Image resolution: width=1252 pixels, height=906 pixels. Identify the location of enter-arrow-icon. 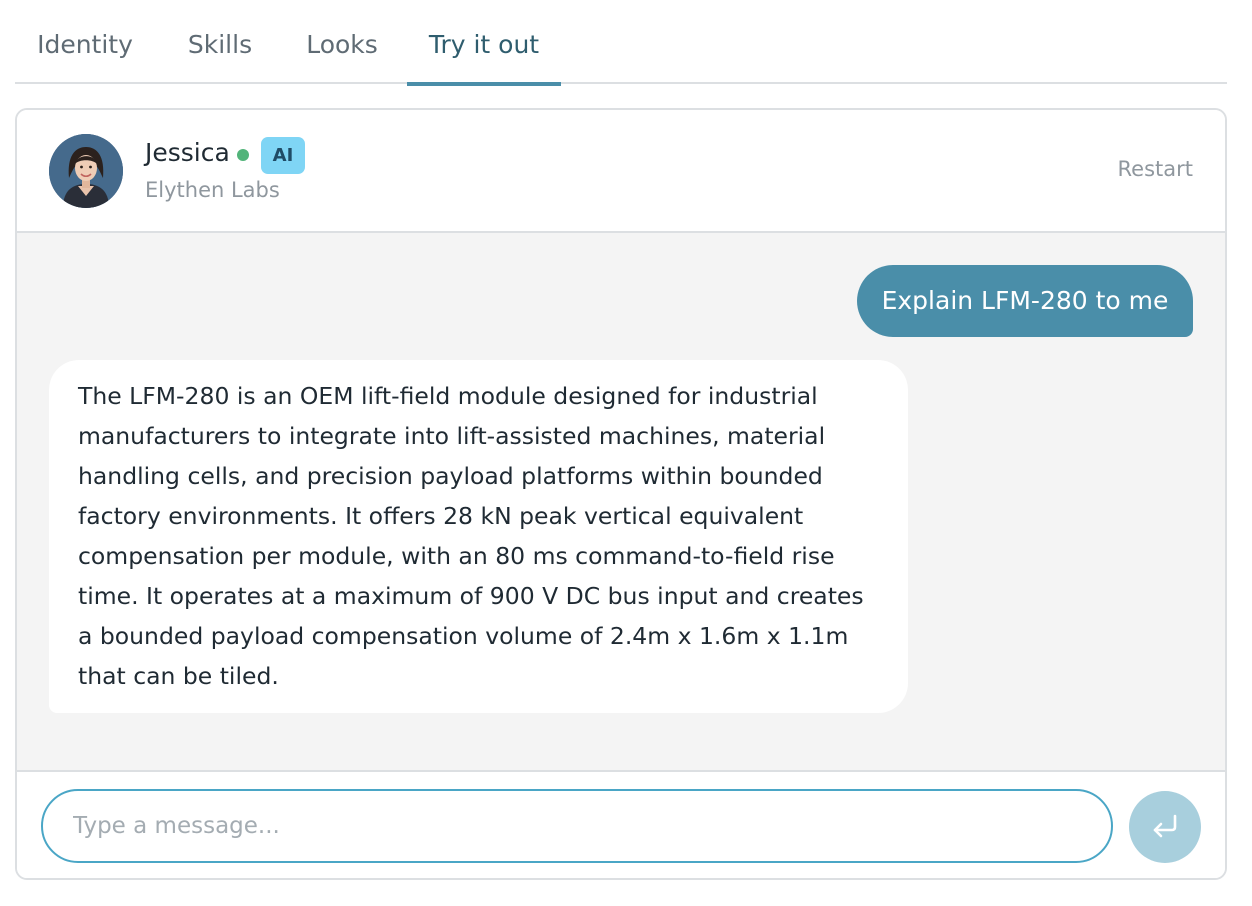
(1165, 826).